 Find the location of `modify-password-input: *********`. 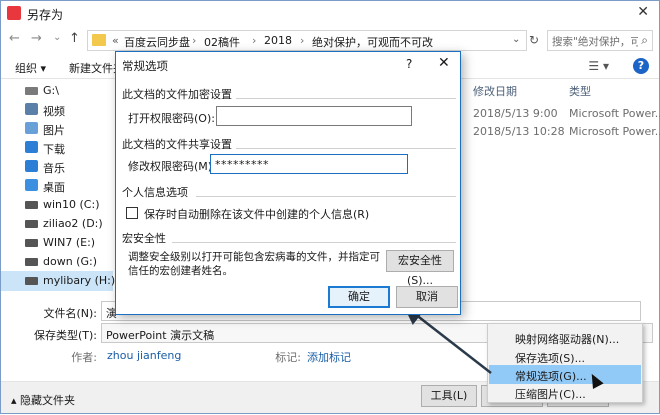

modify-password-input: ********* is located at coordinates (309, 164).